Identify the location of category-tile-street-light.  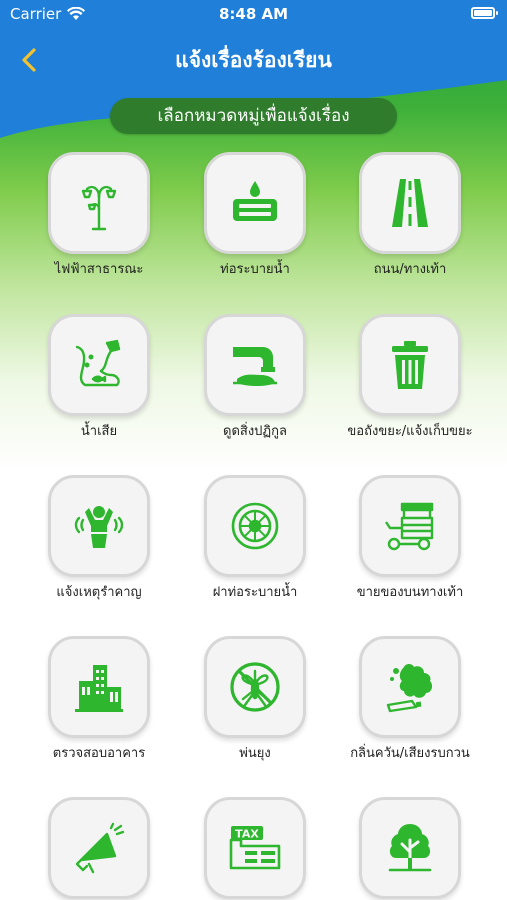
(99, 203).